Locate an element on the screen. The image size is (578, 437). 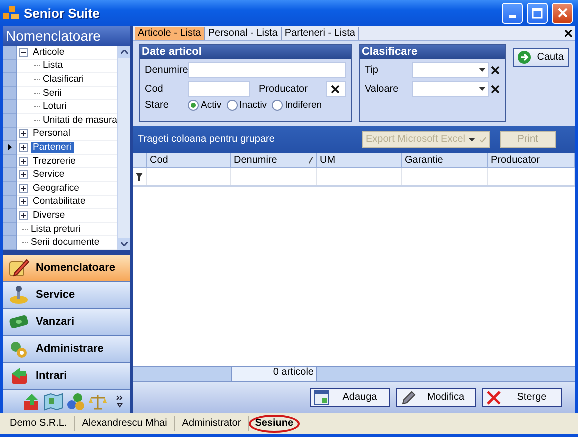
scroll-up-icon is located at coordinates (124, 52).